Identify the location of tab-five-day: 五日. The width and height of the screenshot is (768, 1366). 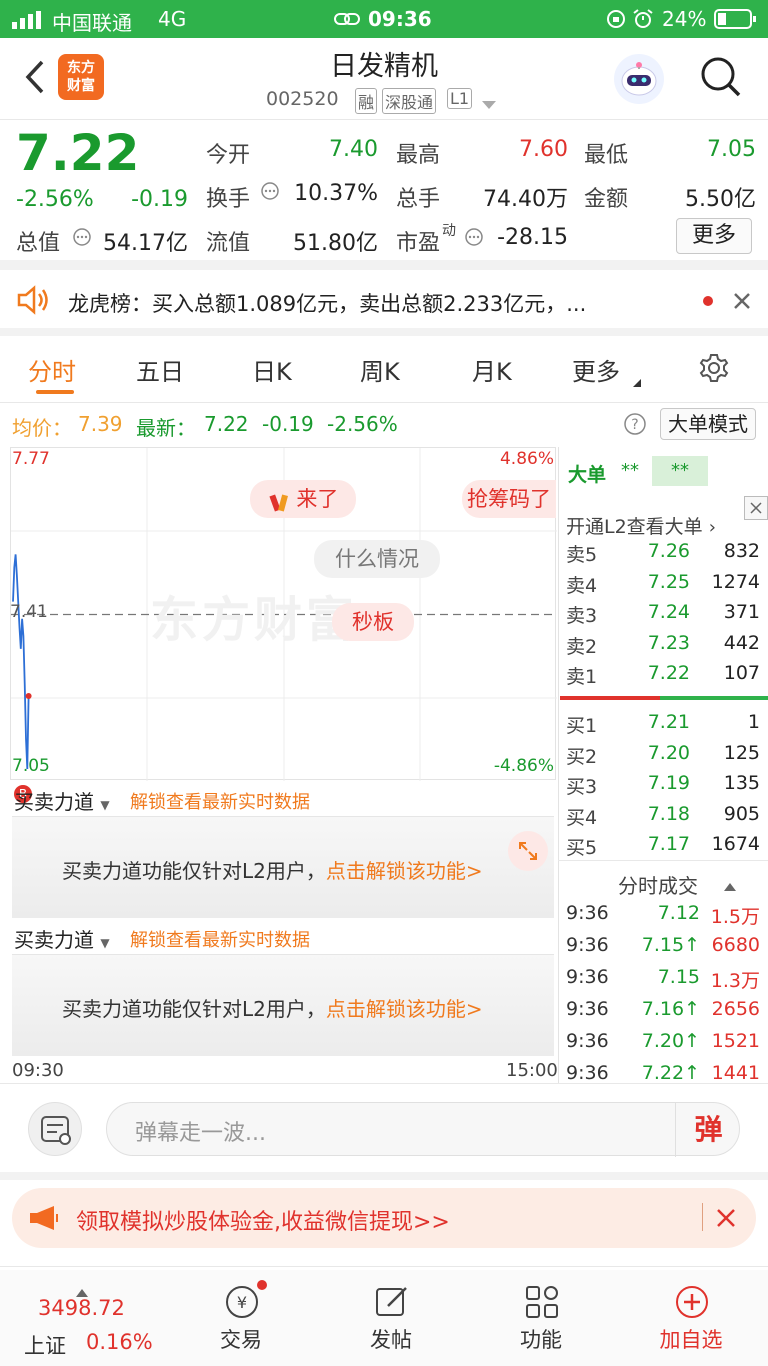
(160, 369).